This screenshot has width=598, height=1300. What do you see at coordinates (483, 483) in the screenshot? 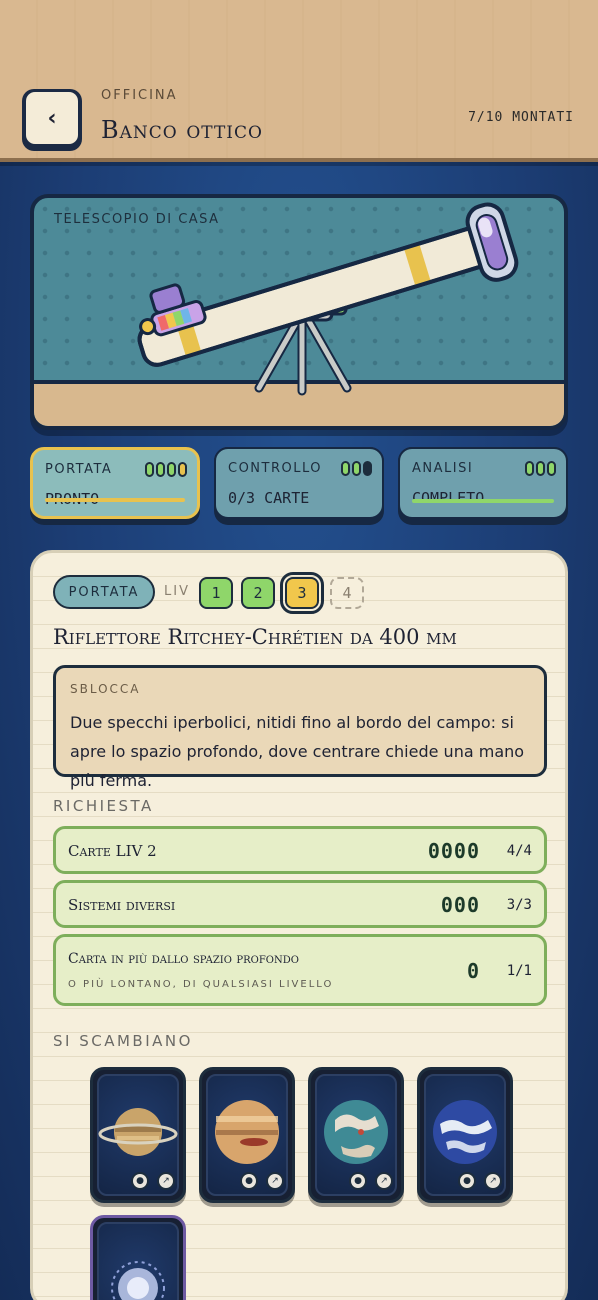
I see `stat-card-face: ANALISI COMPLETO` at bounding box center [483, 483].